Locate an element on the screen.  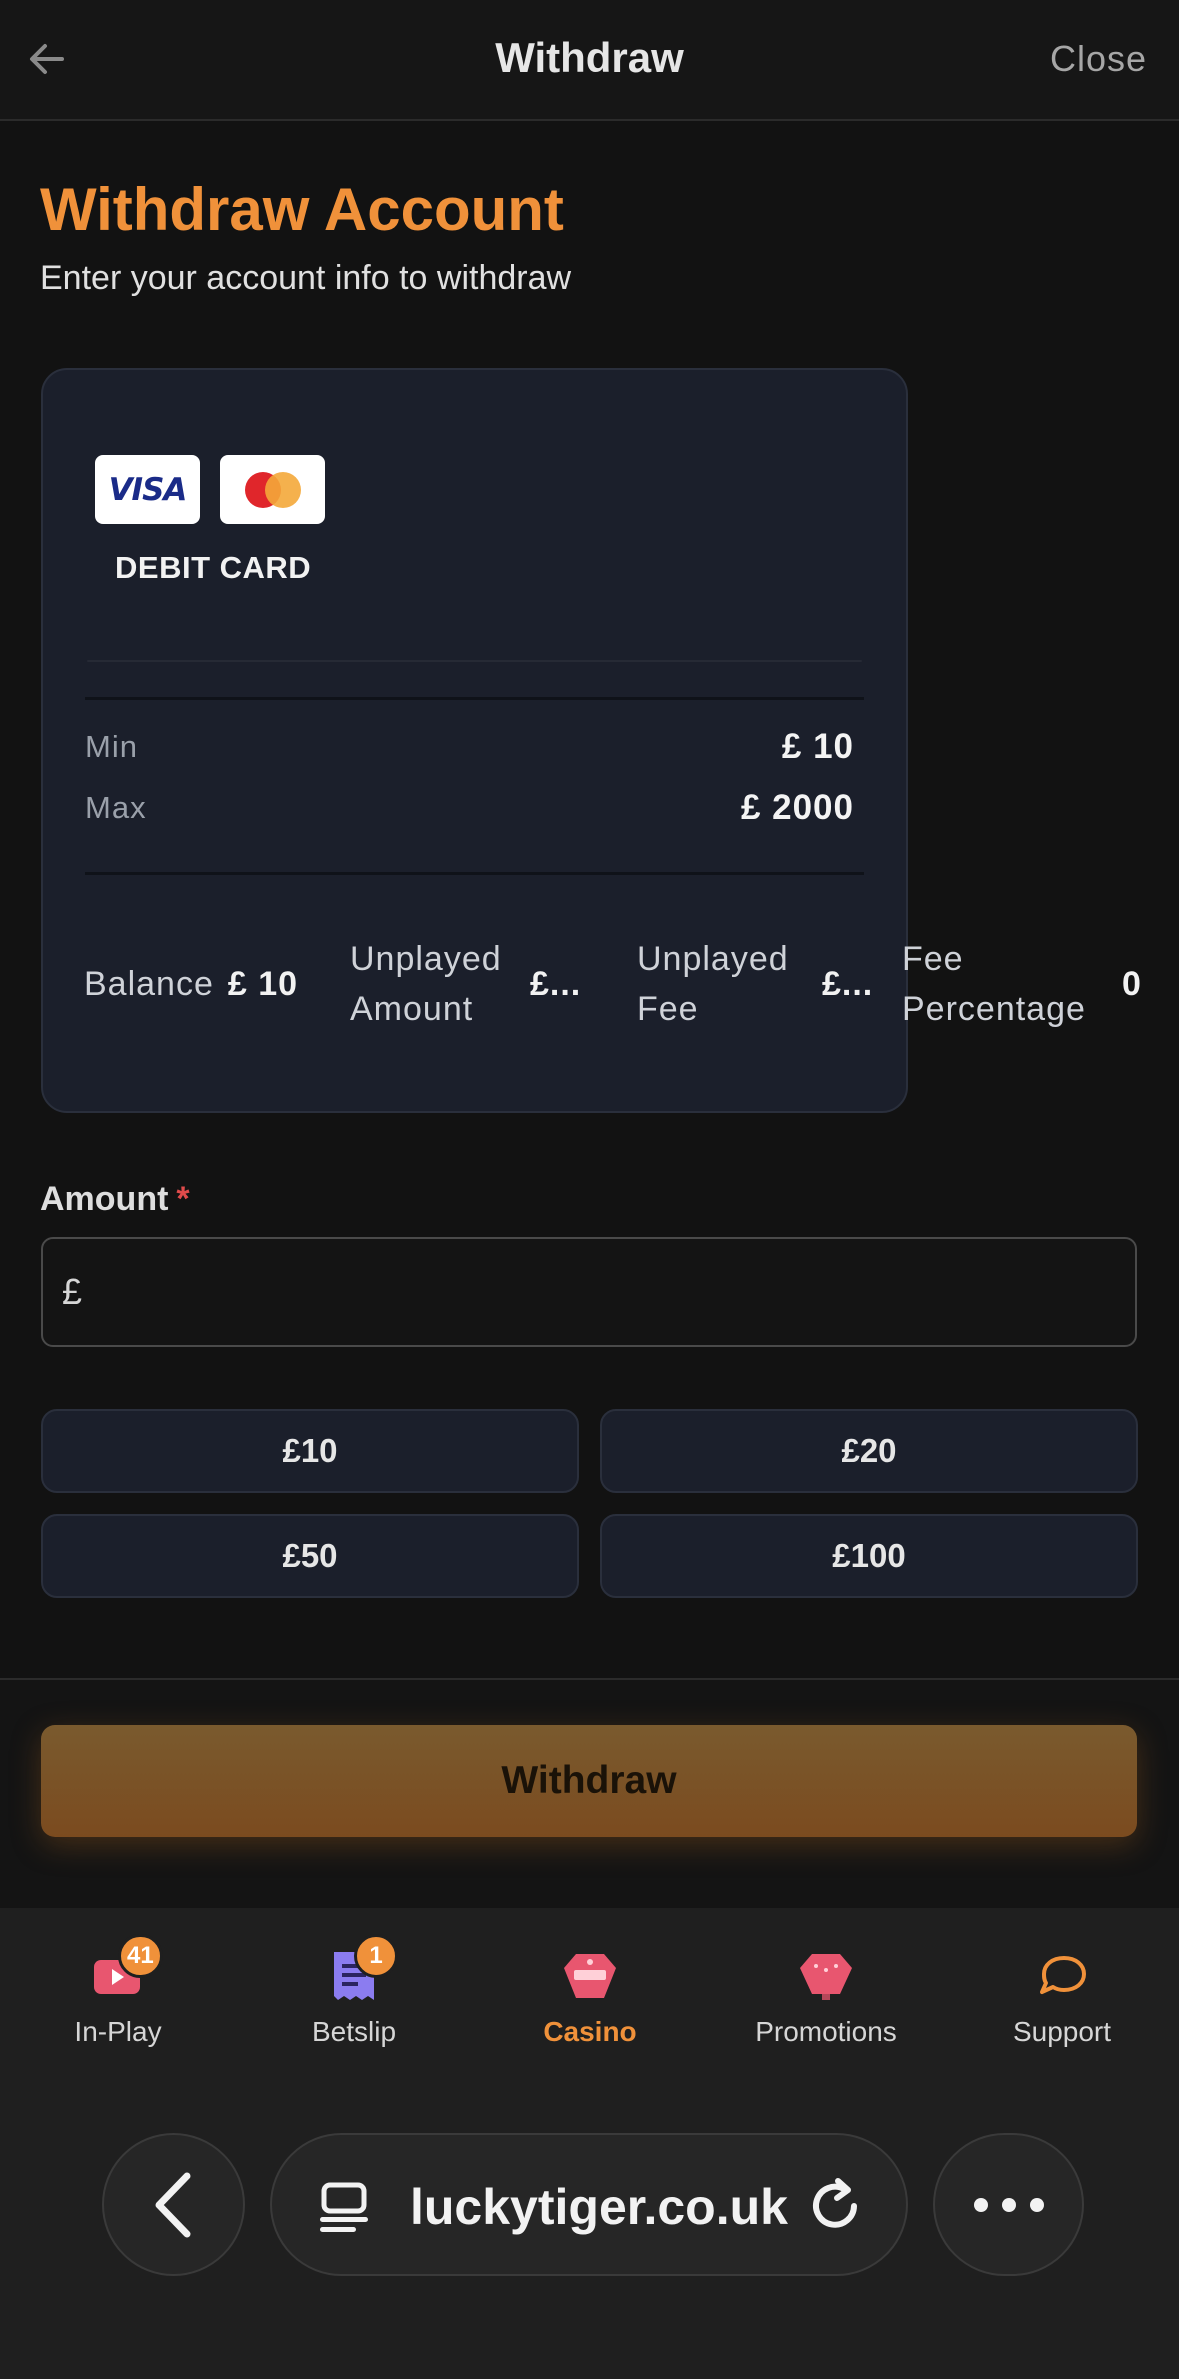
mastercard-logo is located at coordinates (272, 489).